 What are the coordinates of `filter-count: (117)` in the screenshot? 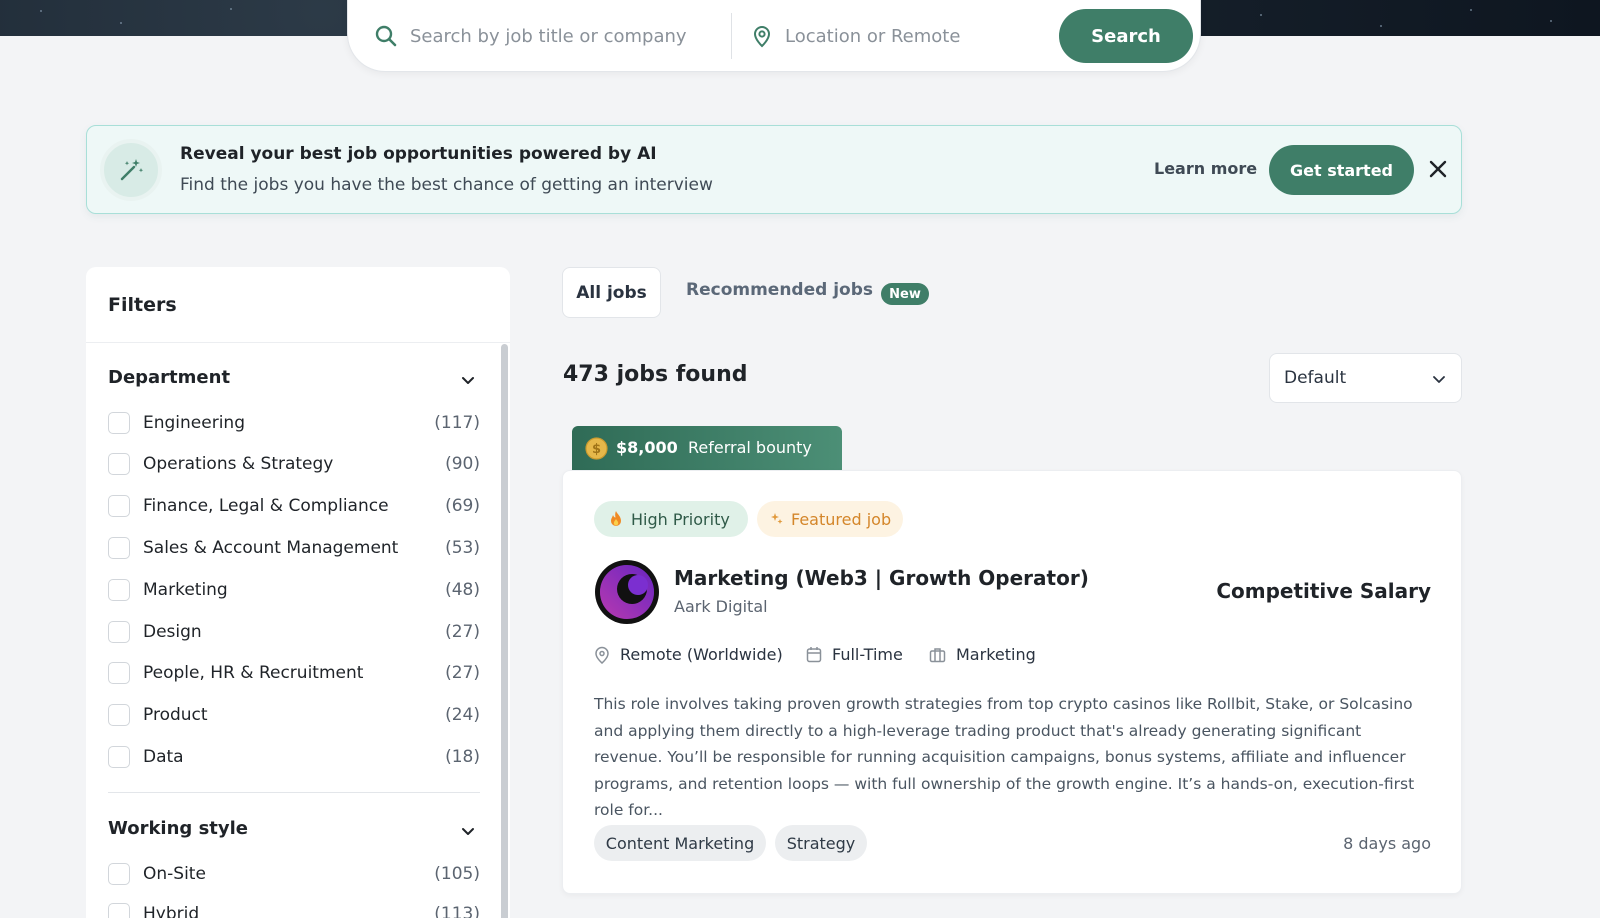 It's located at (457, 423).